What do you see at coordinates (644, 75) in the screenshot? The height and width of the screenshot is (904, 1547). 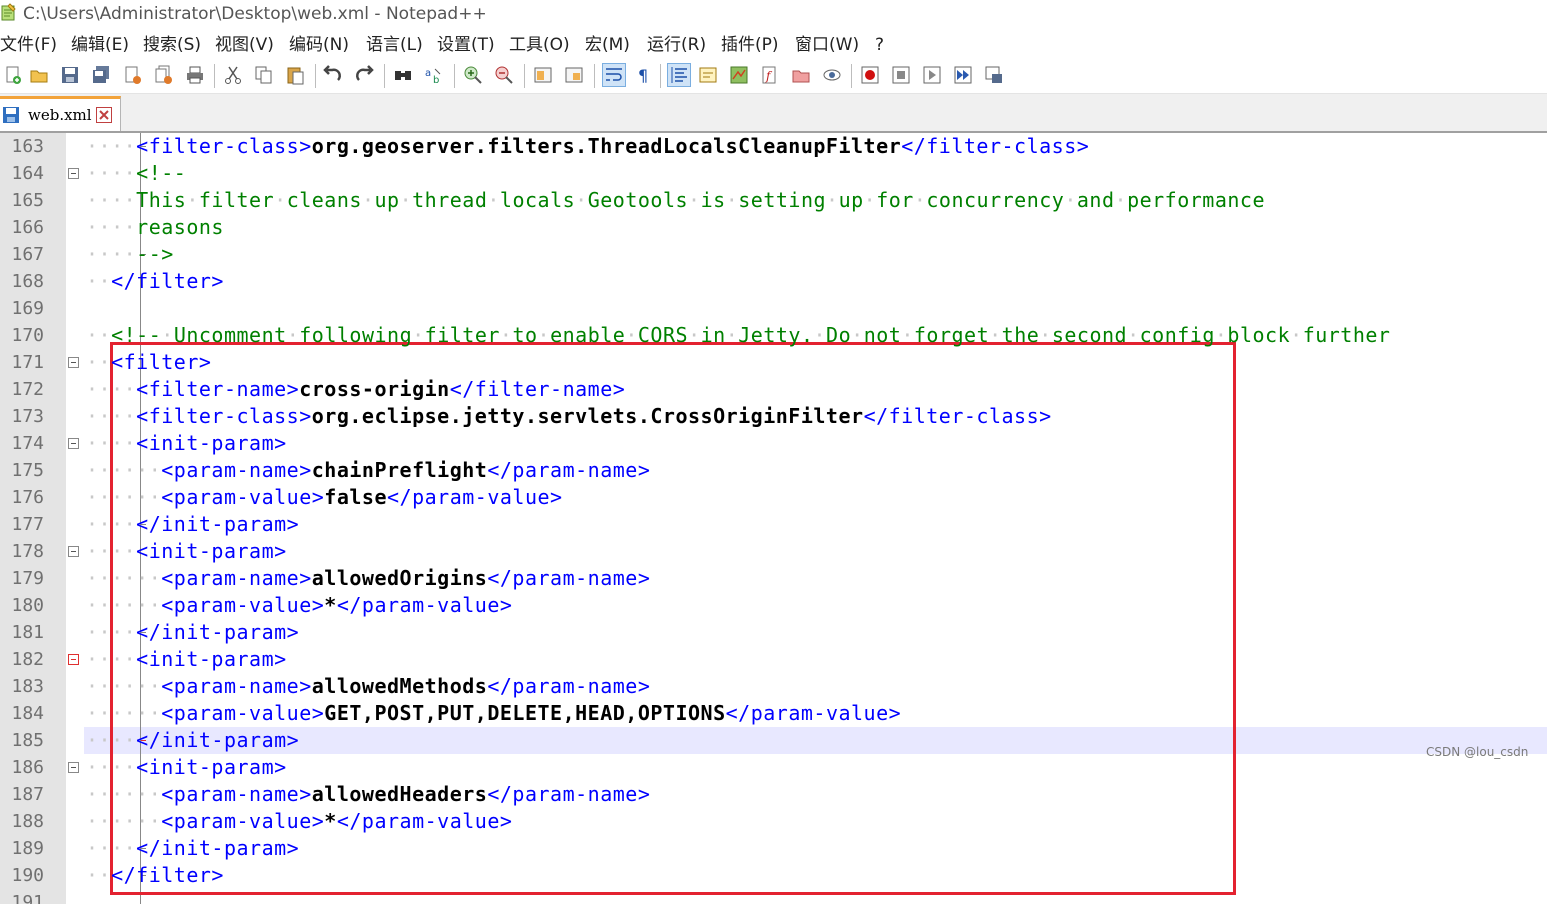 I see `show-all-chars-icon: ¶` at bounding box center [644, 75].